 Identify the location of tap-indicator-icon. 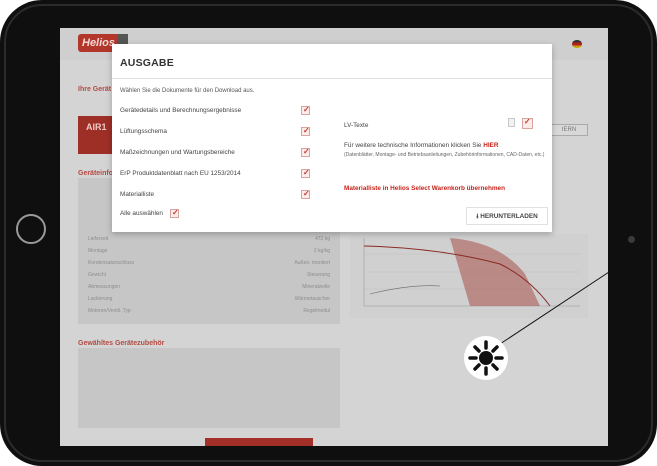
(486, 358).